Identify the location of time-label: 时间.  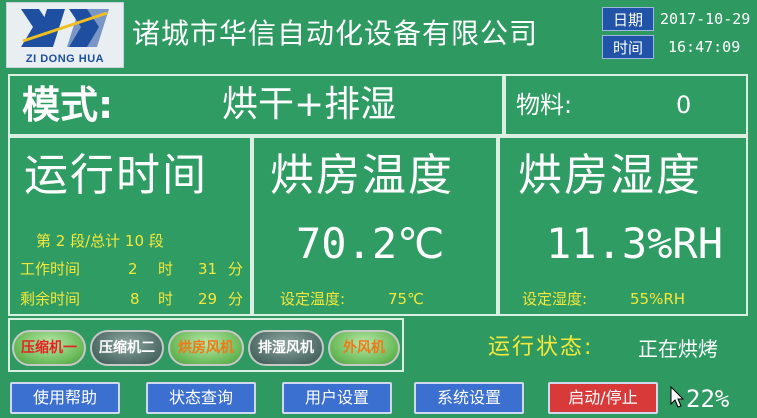
(628, 47).